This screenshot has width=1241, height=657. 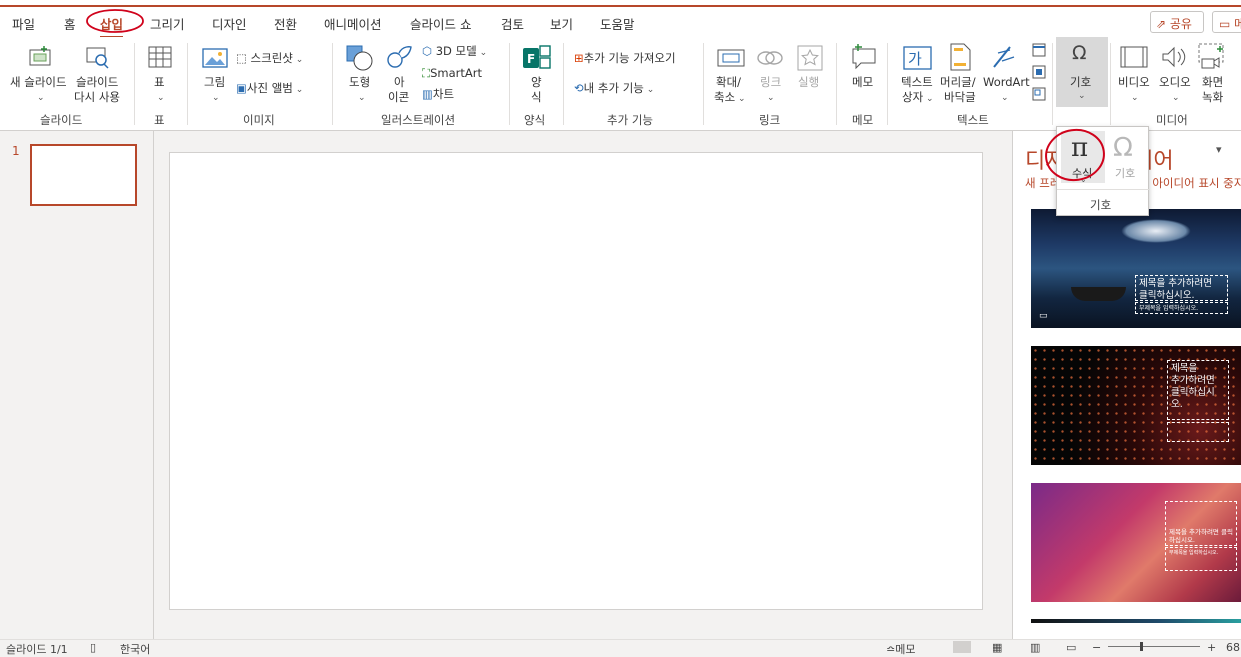 What do you see at coordinates (399, 97) in the screenshot?
I see `icons-label-2: 이콘` at bounding box center [399, 97].